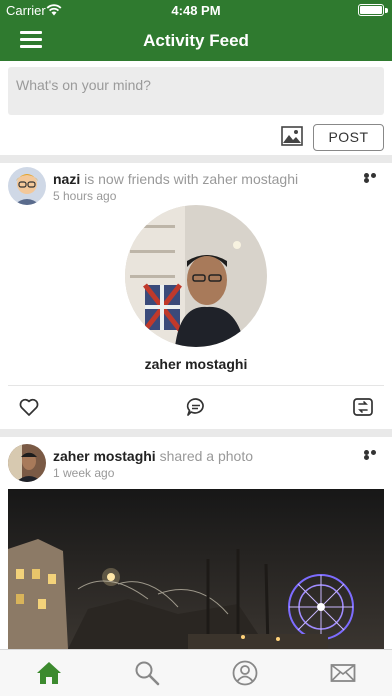 Image resolution: width=392 pixels, height=696 pixels. I want to click on actor-name: nazi, so click(66, 179).